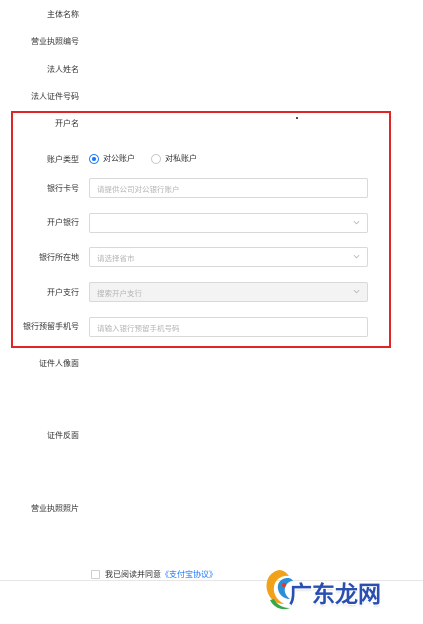  Describe the element at coordinates (63, 188) in the screenshot. I see `bank-card-label: 银行卡号` at that location.